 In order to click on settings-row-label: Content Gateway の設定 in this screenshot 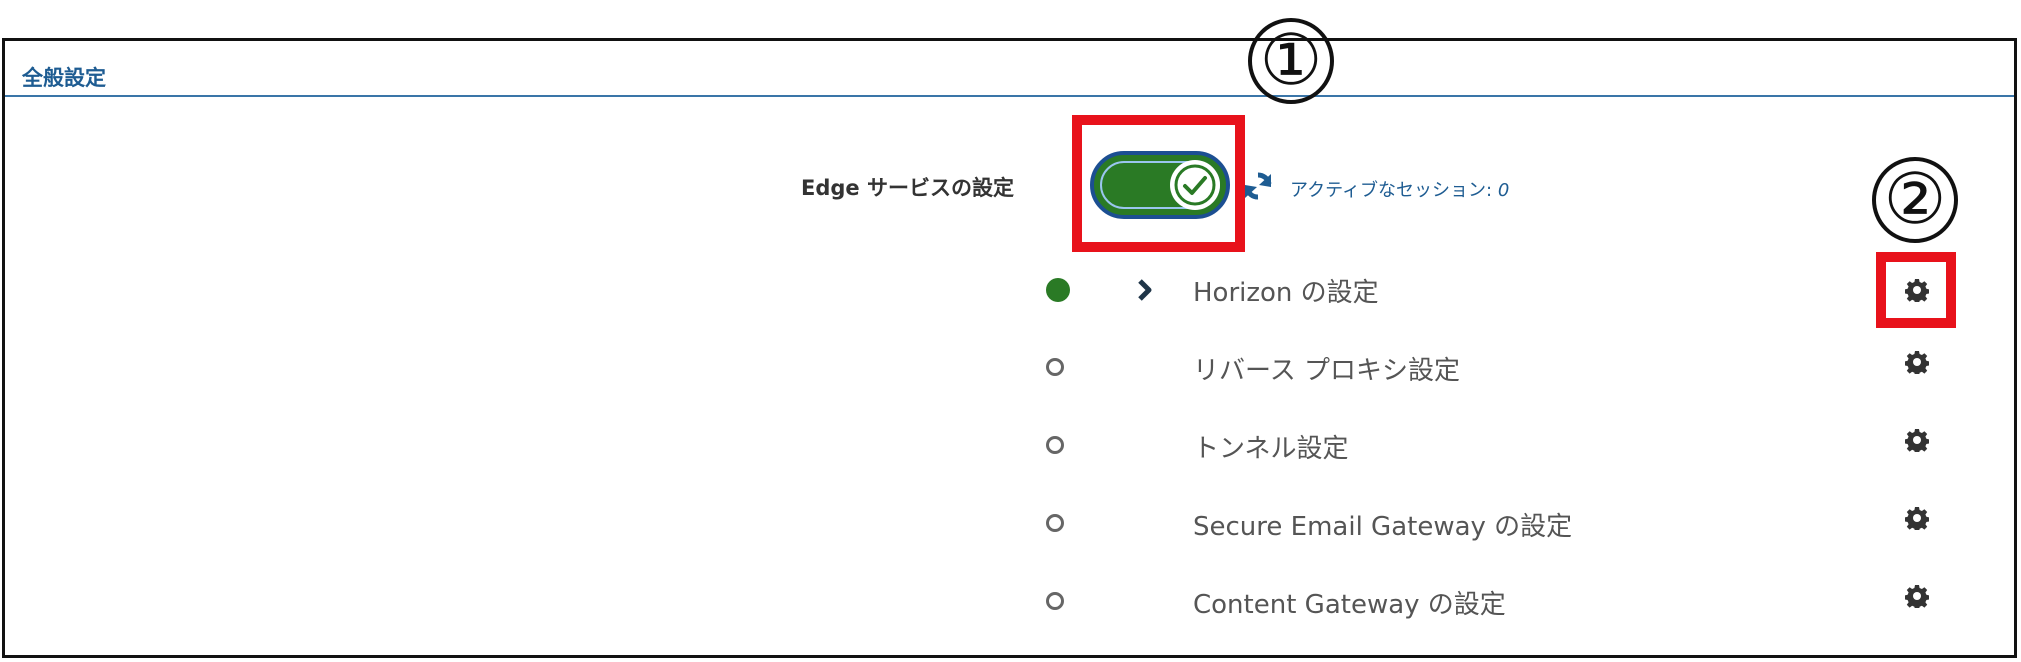, I will do `click(1349, 605)`.